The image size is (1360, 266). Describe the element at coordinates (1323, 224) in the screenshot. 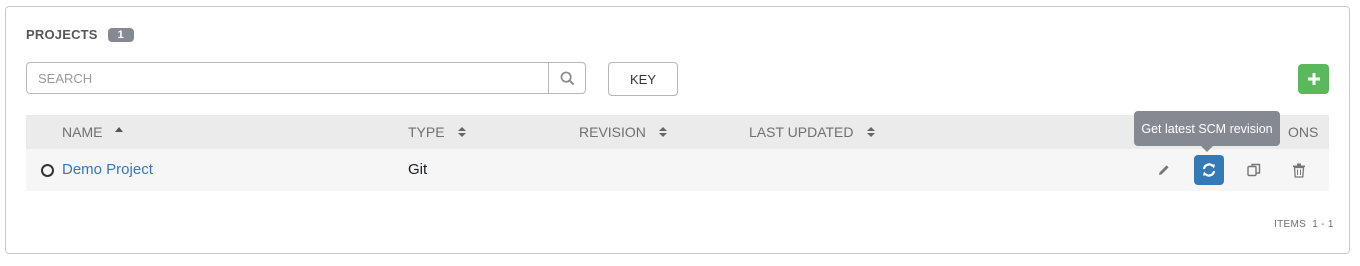

I see `items-range: 1 - 1` at that location.